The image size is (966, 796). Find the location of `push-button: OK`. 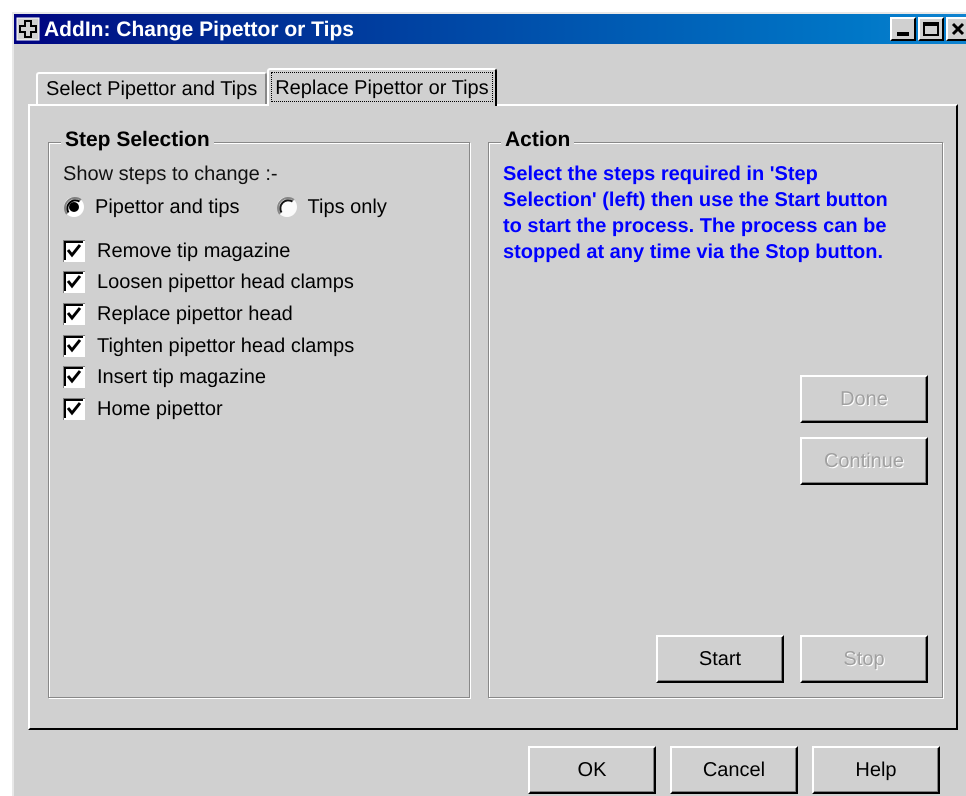

push-button: OK is located at coordinates (592, 770).